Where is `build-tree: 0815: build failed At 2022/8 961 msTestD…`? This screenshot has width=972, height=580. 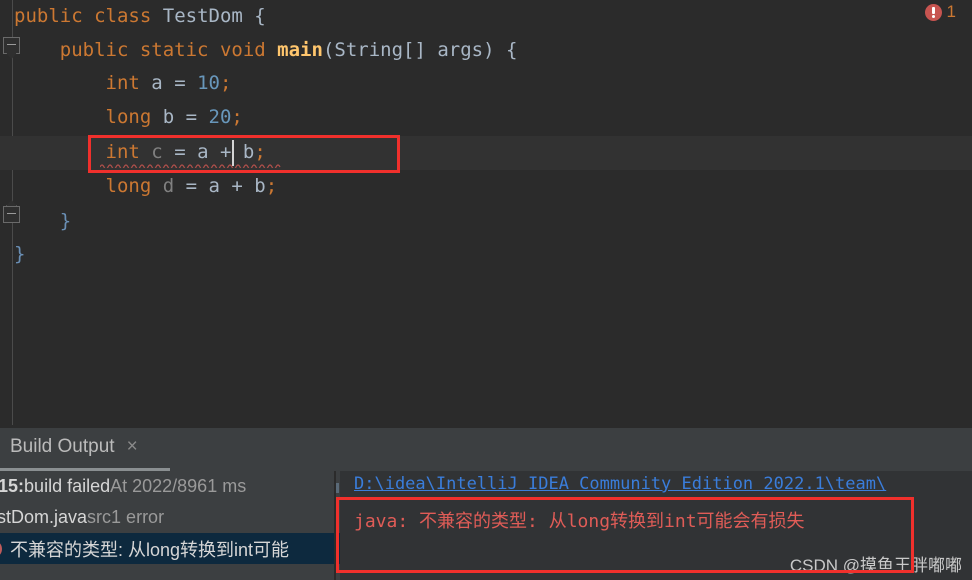 build-tree: 0815: build failed At 2022/8 961 msTestD… is located at coordinates (170, 525).